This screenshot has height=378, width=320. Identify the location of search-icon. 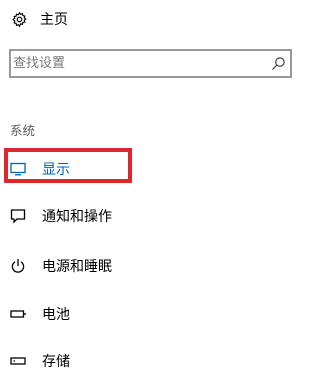
(278, 63).